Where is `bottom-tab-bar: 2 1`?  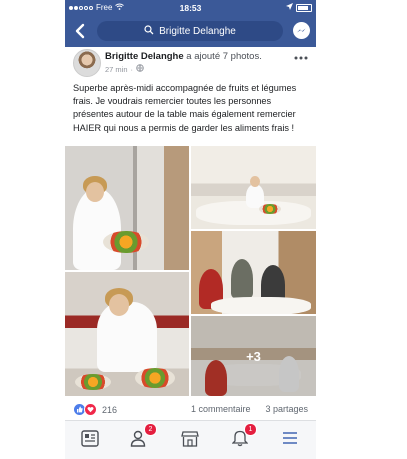
bottom-tab-bar: 2 1 is located at coordinates (190, 439).